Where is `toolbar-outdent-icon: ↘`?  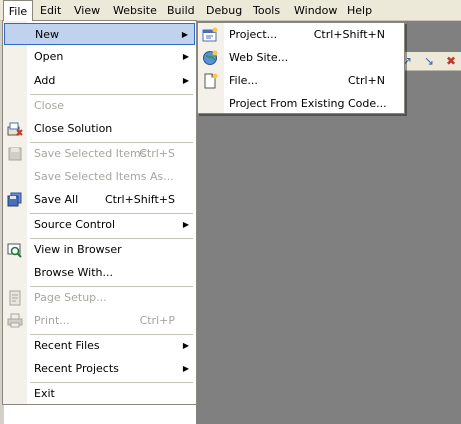
toolbar-outdent-icon: ↘ is located at coordinates (429, 61).